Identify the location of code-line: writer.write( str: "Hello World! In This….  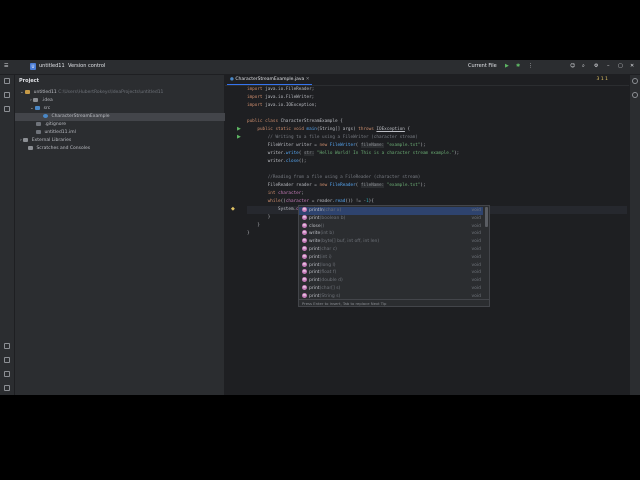
(353, 153).